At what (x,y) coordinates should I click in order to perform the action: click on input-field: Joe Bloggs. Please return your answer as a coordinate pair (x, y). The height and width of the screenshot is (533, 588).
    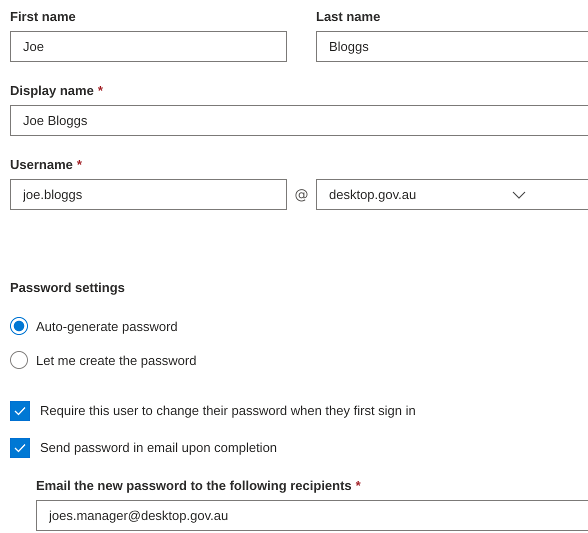
    Looking at the image, I should click on (299, 120).